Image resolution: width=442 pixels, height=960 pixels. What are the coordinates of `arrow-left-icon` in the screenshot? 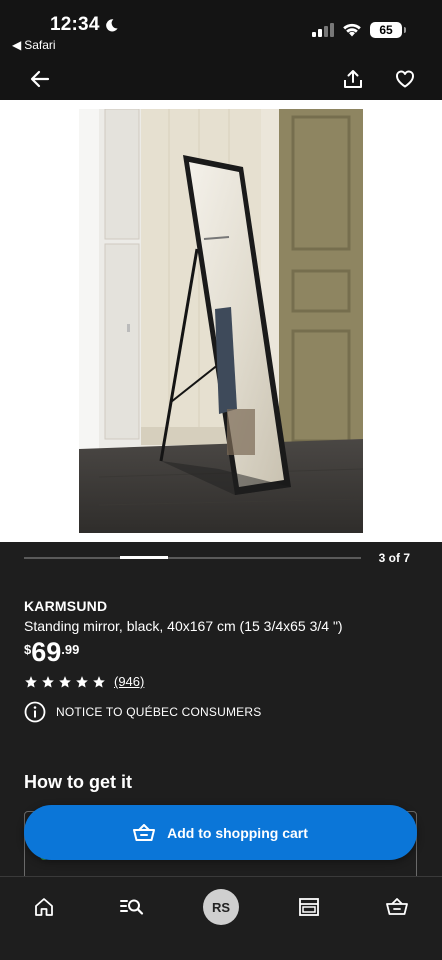 It's located at (40, 79).